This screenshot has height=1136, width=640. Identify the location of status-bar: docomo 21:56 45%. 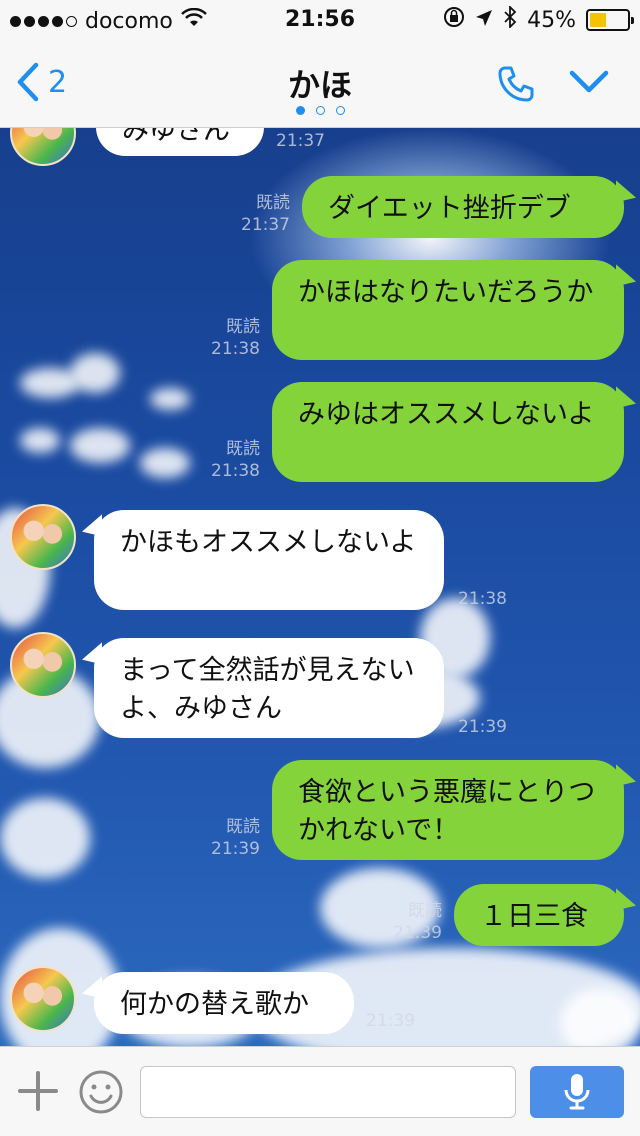
(320, 20).